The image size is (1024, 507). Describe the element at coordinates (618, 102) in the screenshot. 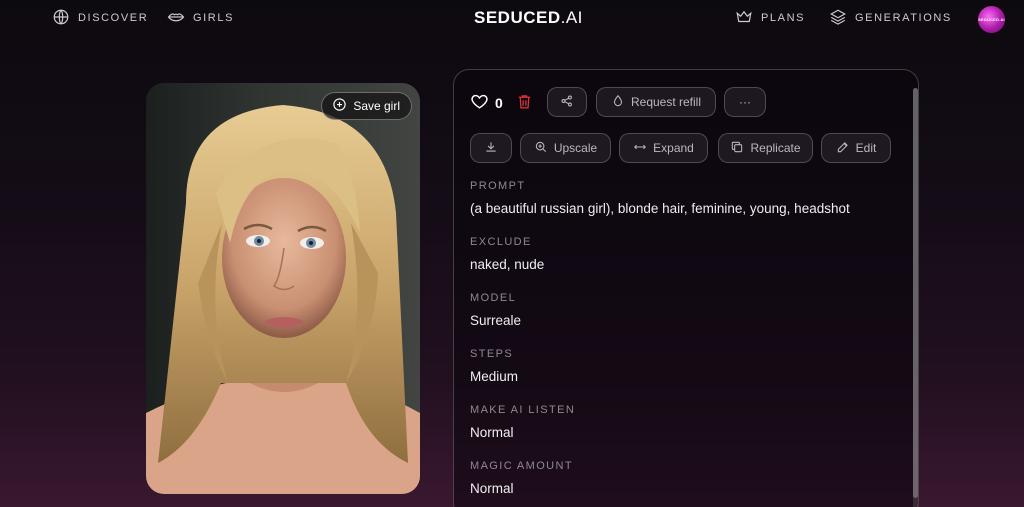

I see `drop-icon` at that location.